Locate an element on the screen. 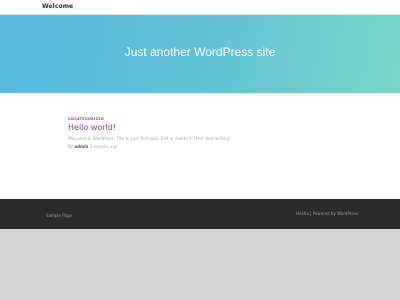 This screenshot has height=300, width=400. footer-menu-item-sample-page: Sample Page is located at coordinates (59, 215).